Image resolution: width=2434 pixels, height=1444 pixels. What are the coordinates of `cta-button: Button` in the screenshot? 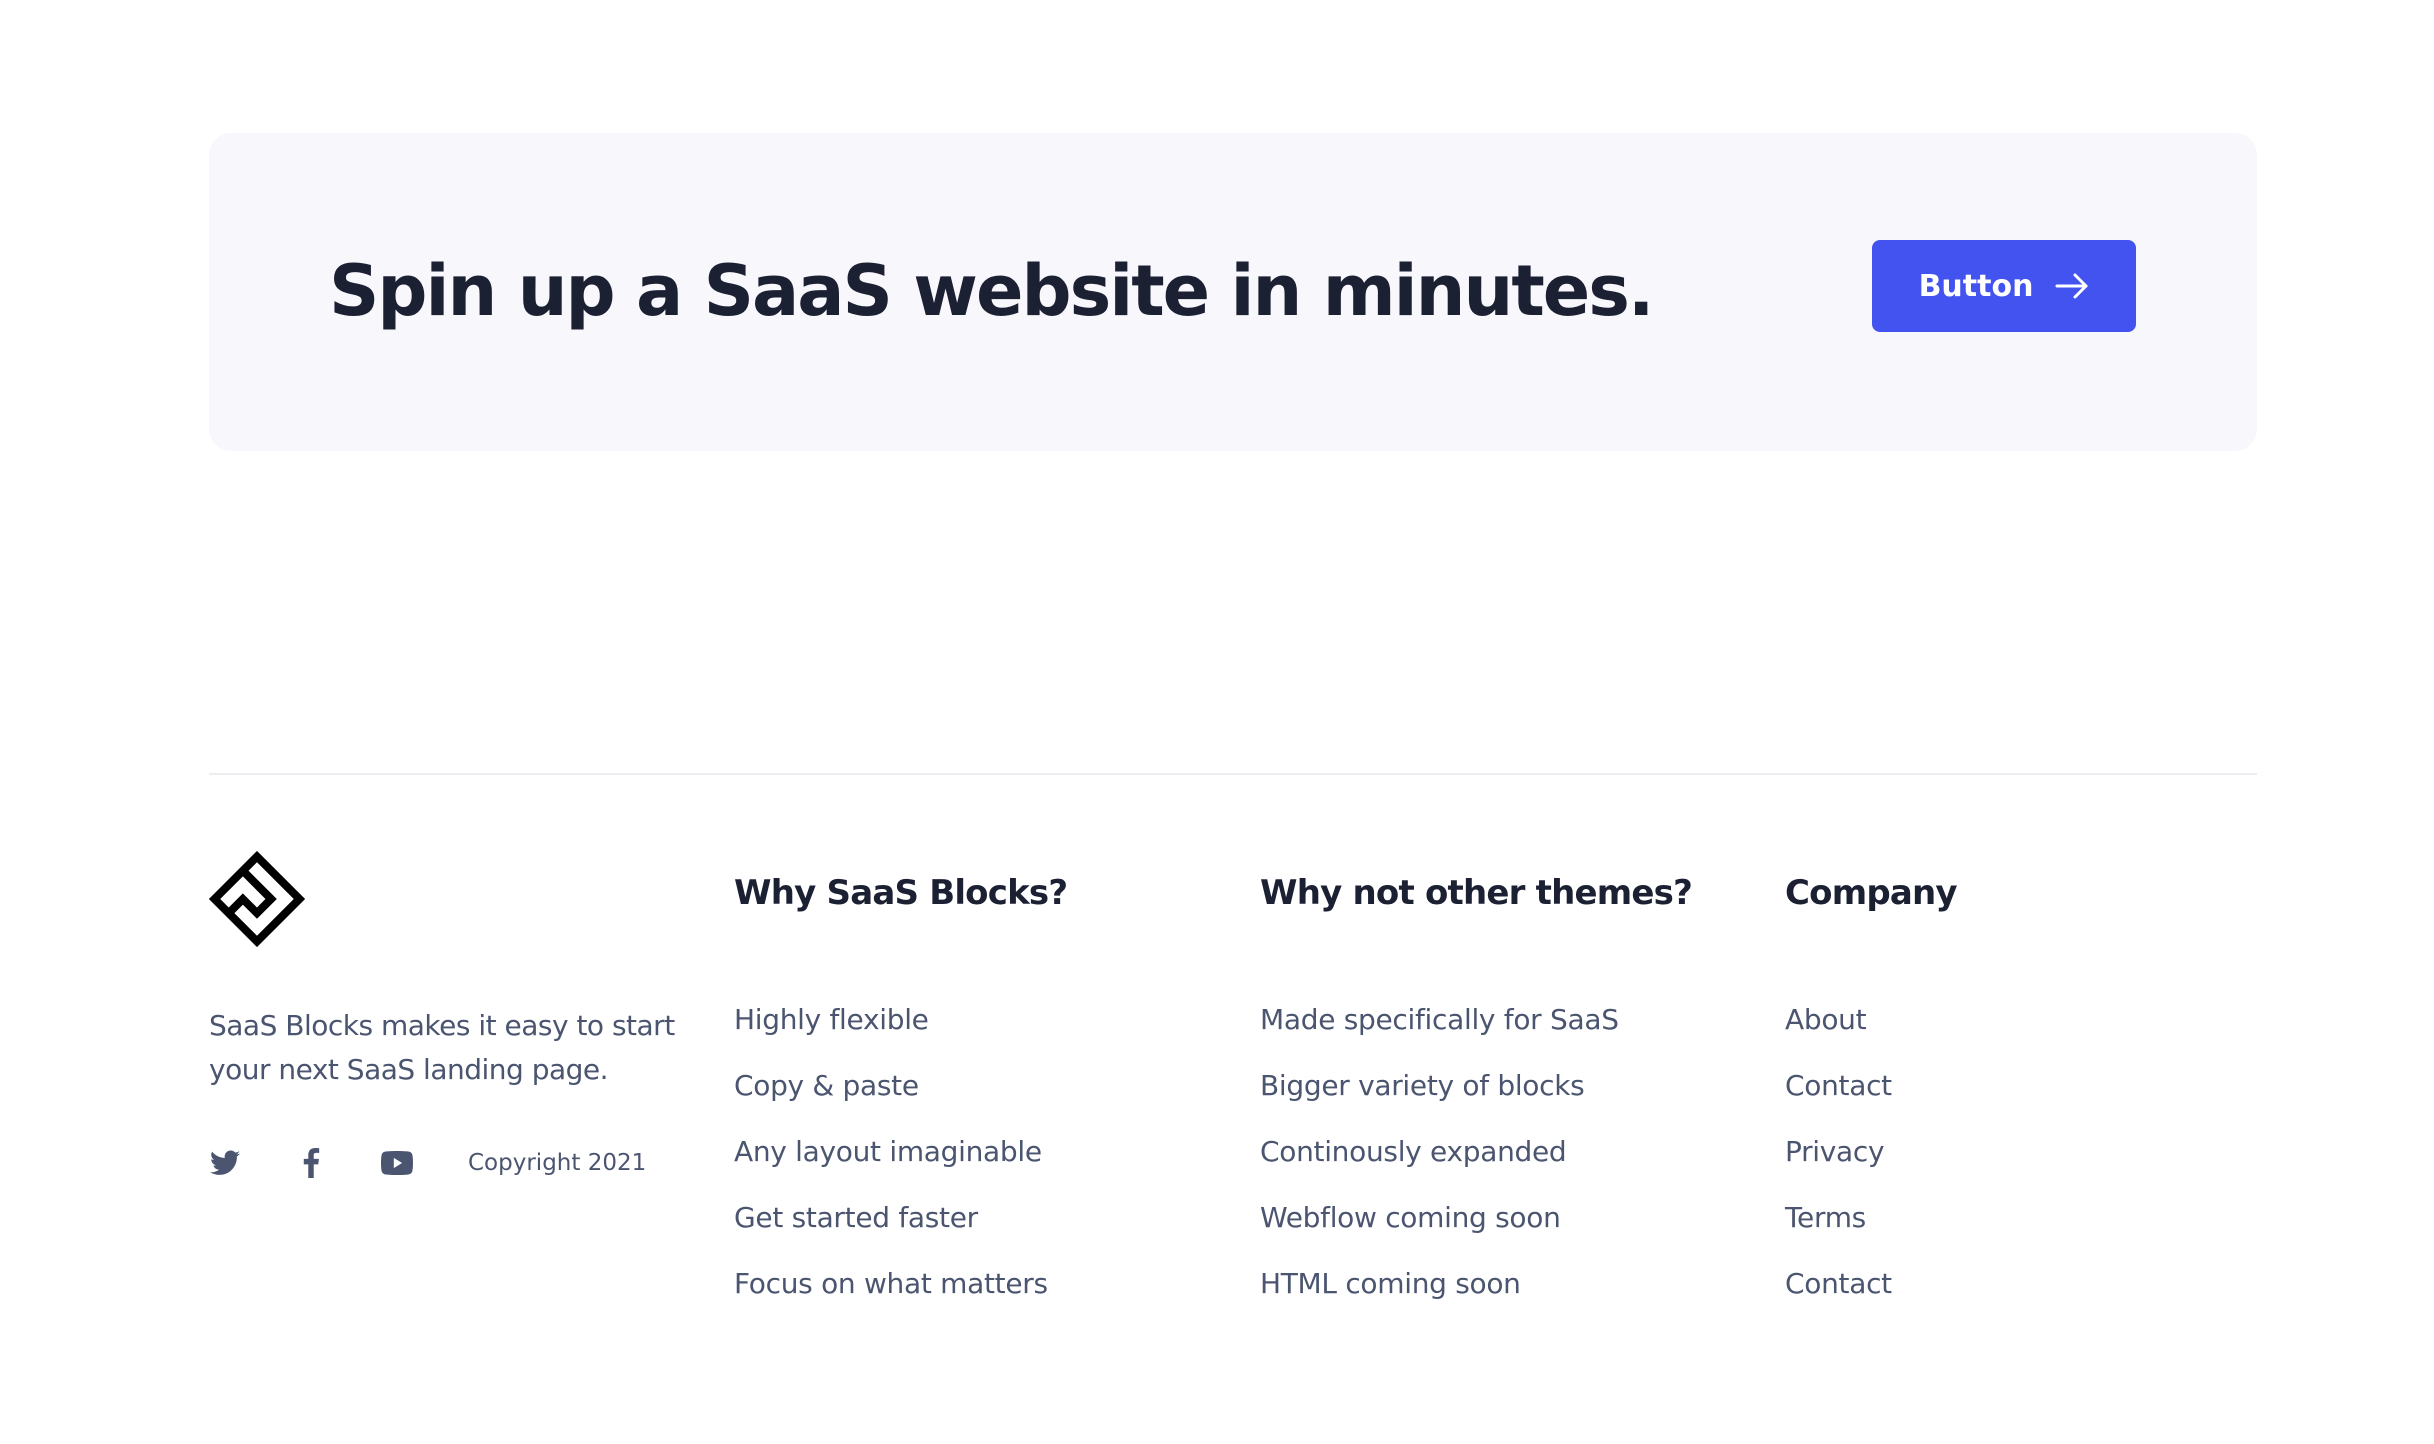 It's located at (2004, 286).